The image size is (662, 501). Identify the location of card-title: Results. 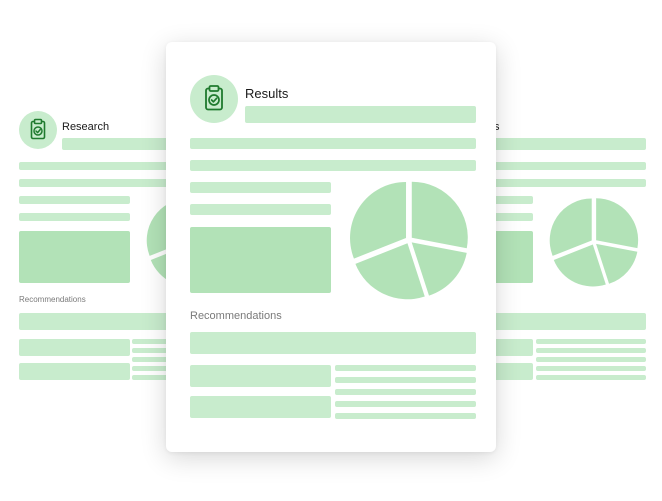
(267, 93).